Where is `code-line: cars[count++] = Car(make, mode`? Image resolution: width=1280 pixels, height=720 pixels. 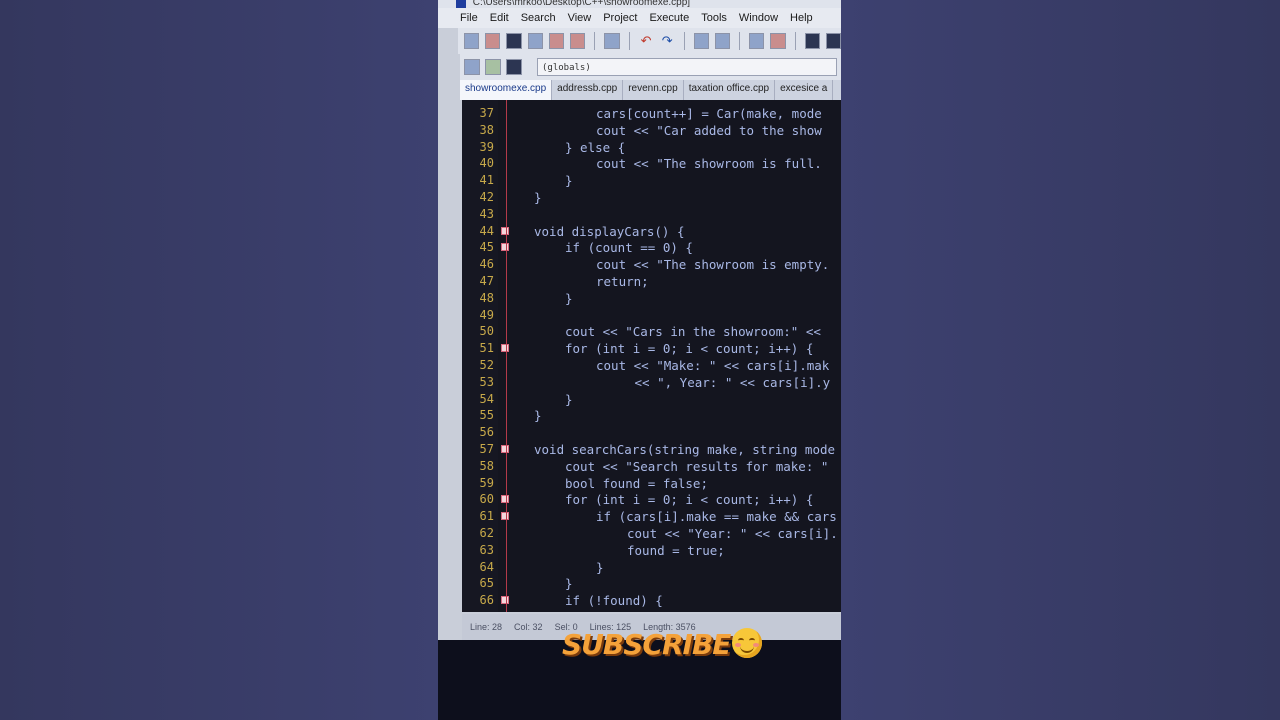
code-line: cars[count++] = Car(make, mode is located at coordinates (709, 113).